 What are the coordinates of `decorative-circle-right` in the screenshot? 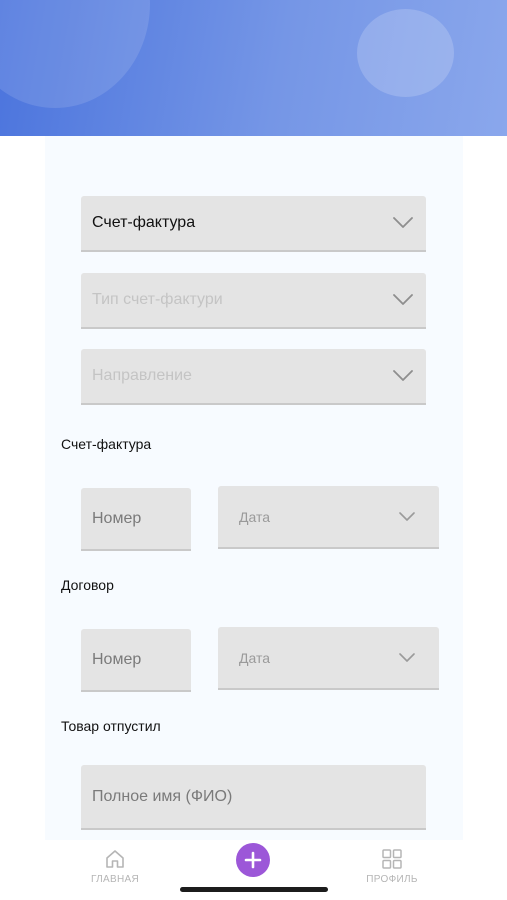 It's located at (405, 53).